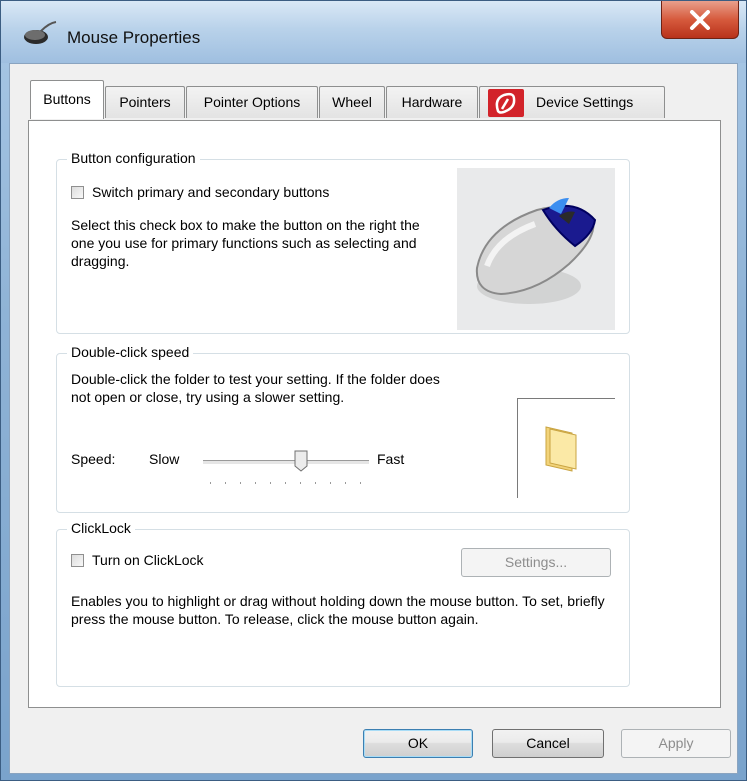 Image resolution: width=747 pixels, height=781 pixels. Describe the element at coordinates (301, 461) in the screenshot. I see `slider-thumb` at that location.